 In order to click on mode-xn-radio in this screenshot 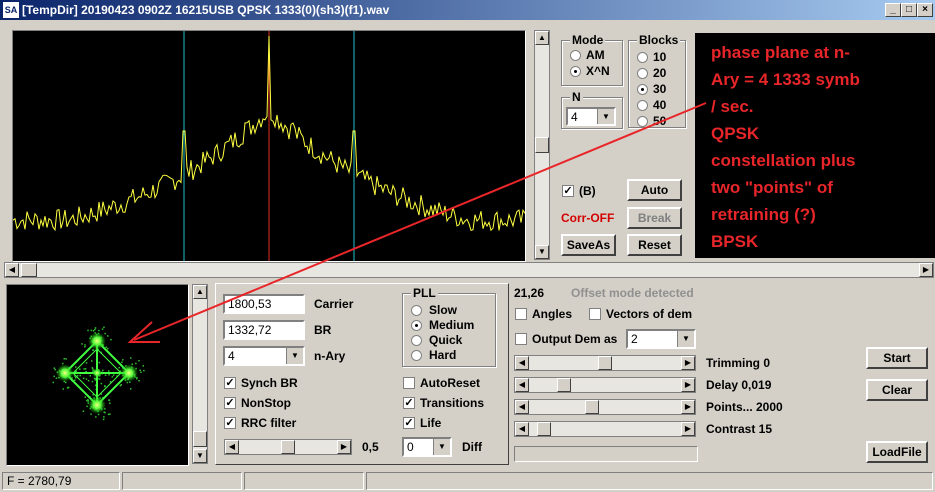, I will do `click(575, 71)`.